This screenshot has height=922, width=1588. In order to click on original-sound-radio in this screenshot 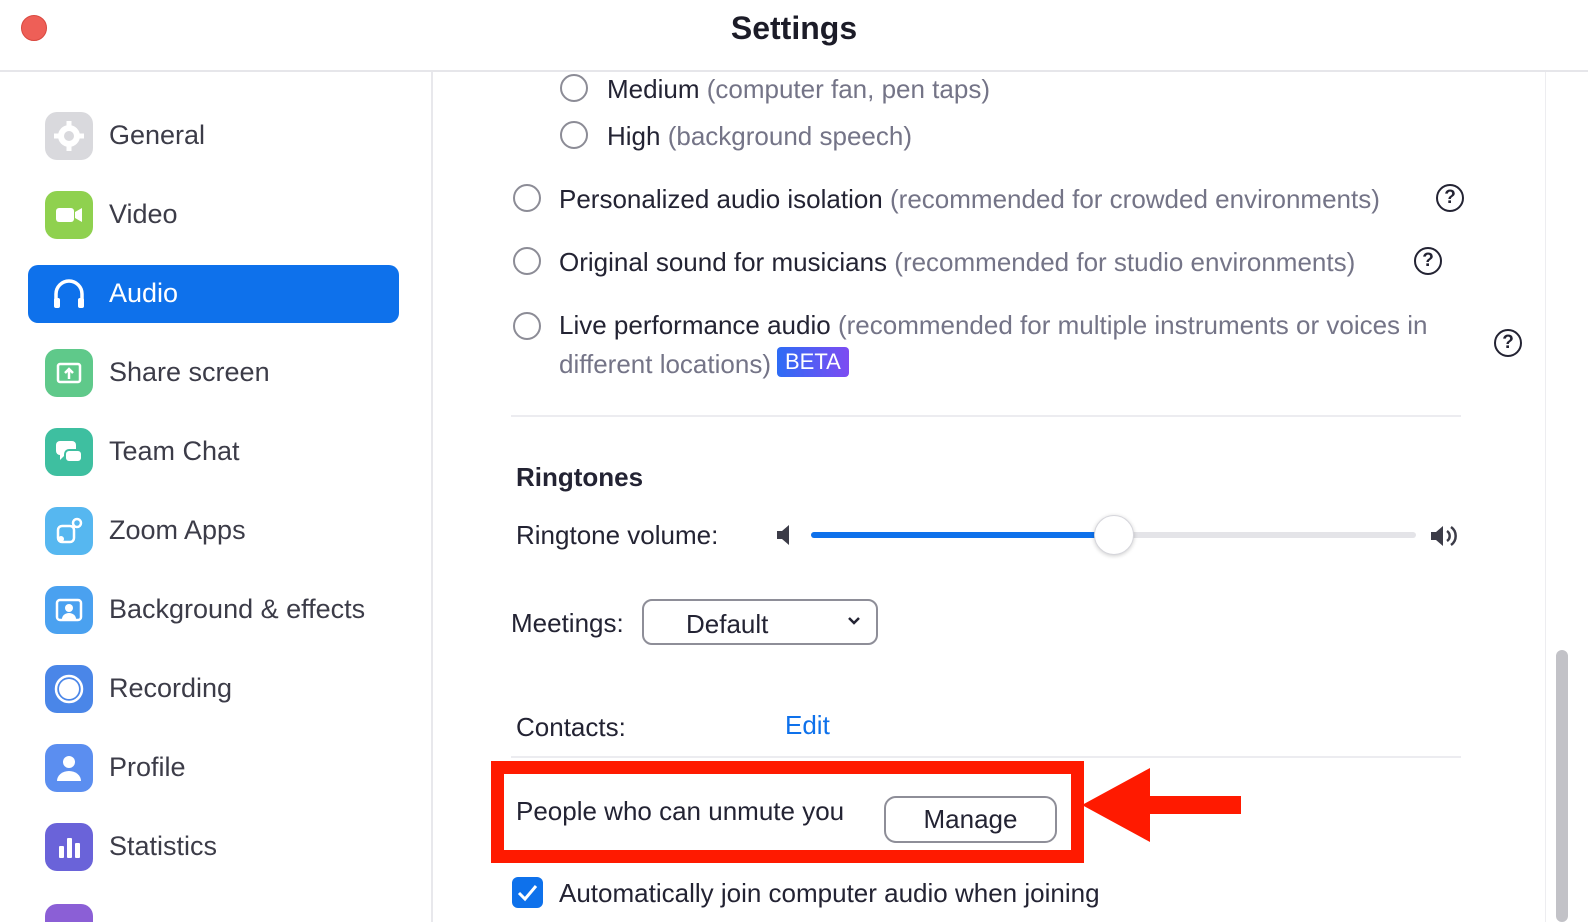, I will do `click(527, 261)`.